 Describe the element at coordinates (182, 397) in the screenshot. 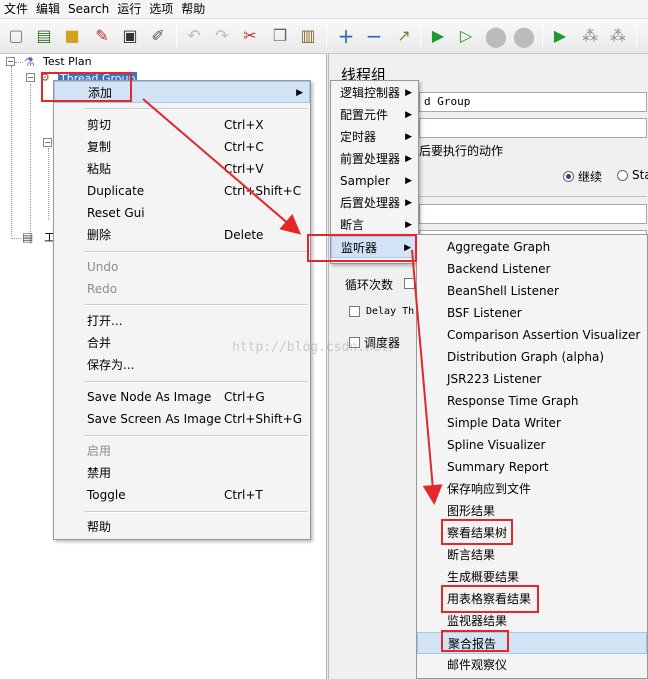

I see `menu-item-save-node-image: Save Node As Image Ctrl+G` at that location.